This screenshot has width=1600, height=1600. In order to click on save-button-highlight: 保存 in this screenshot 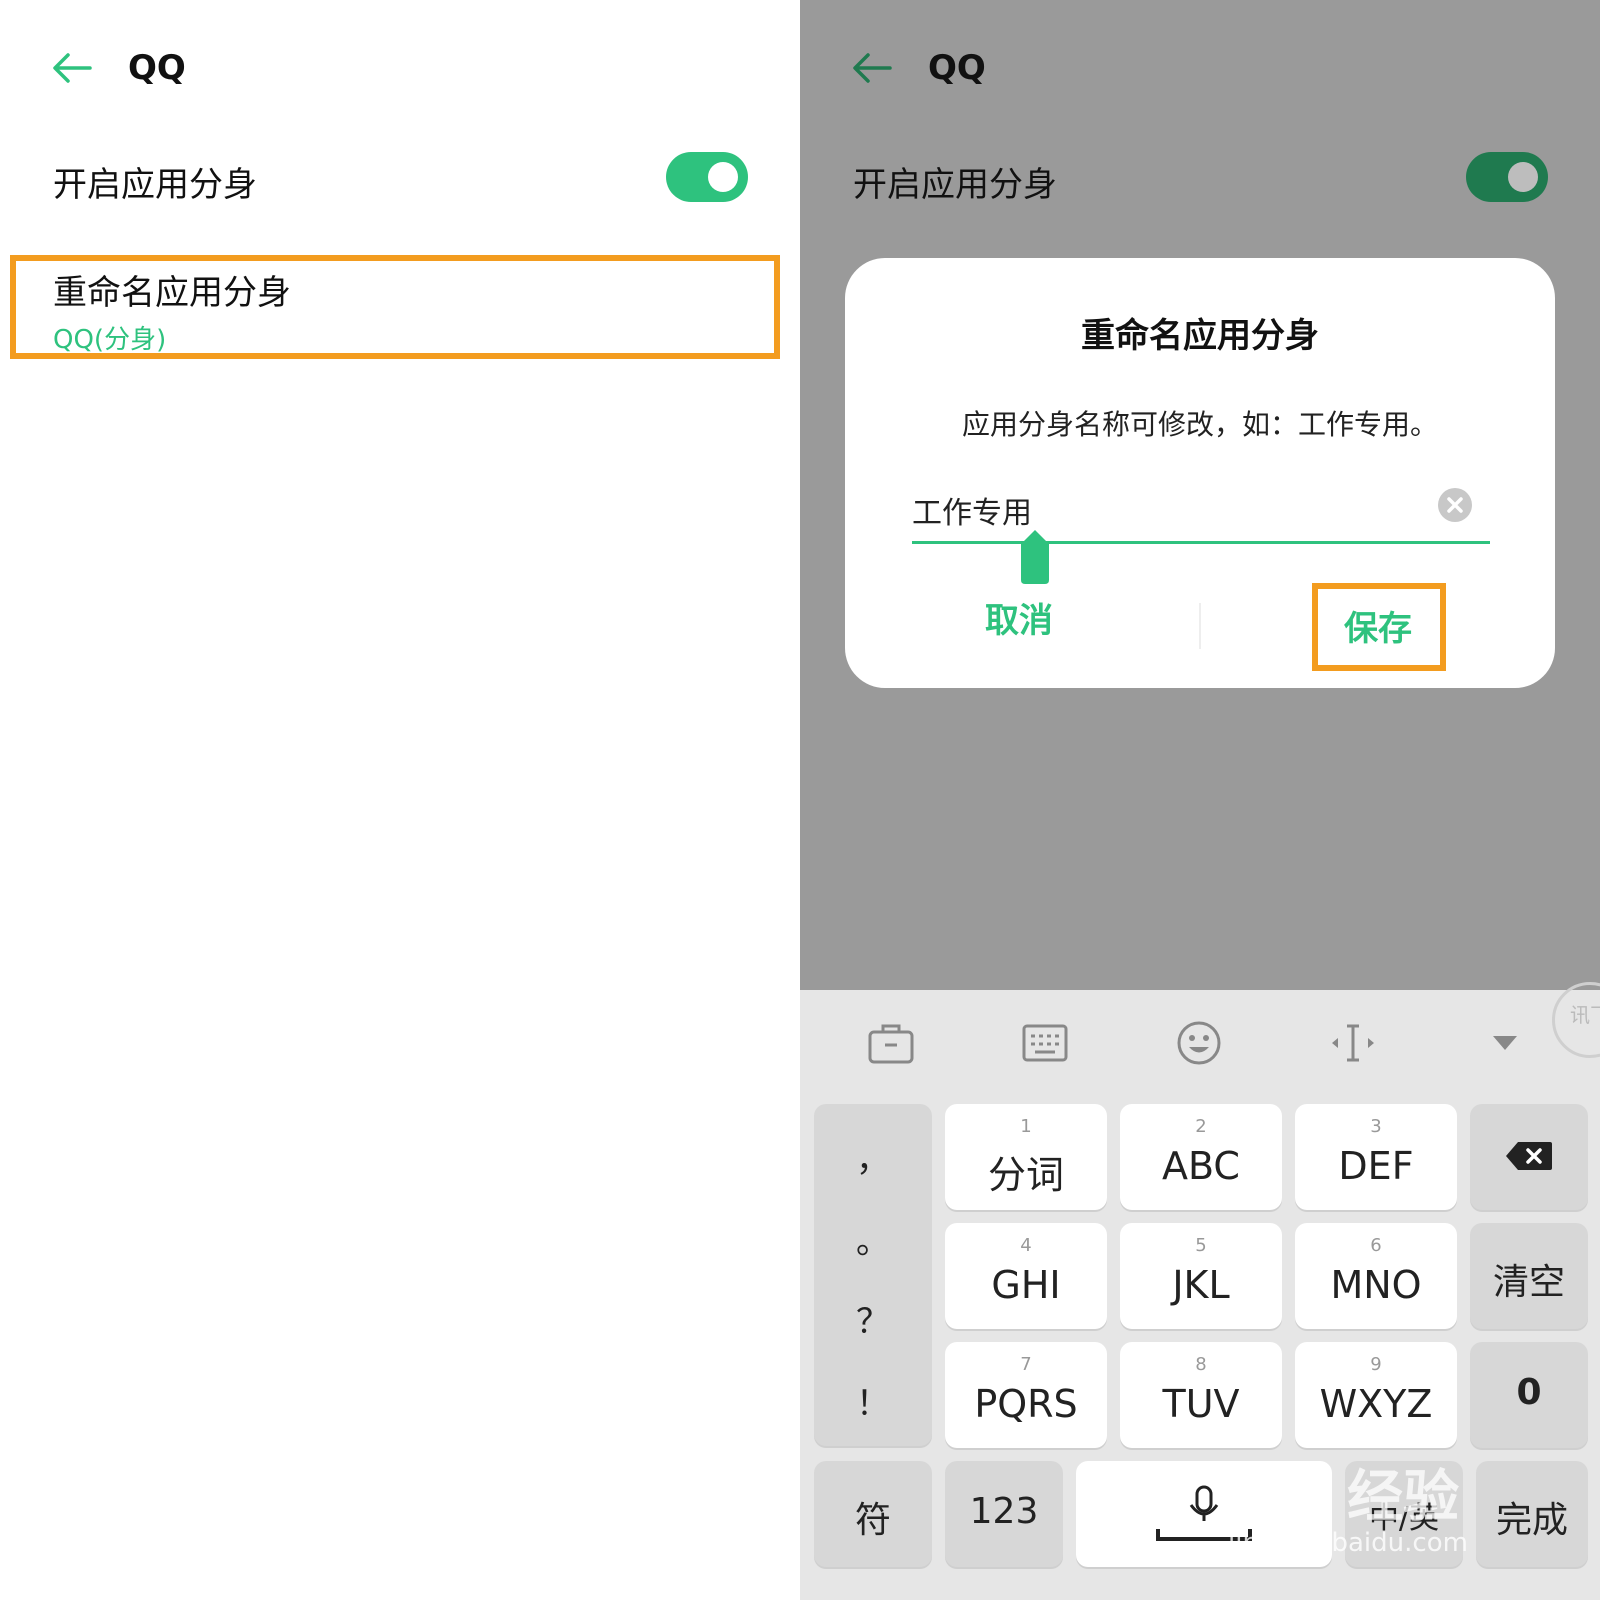, I will do `click(1379, 627)`.